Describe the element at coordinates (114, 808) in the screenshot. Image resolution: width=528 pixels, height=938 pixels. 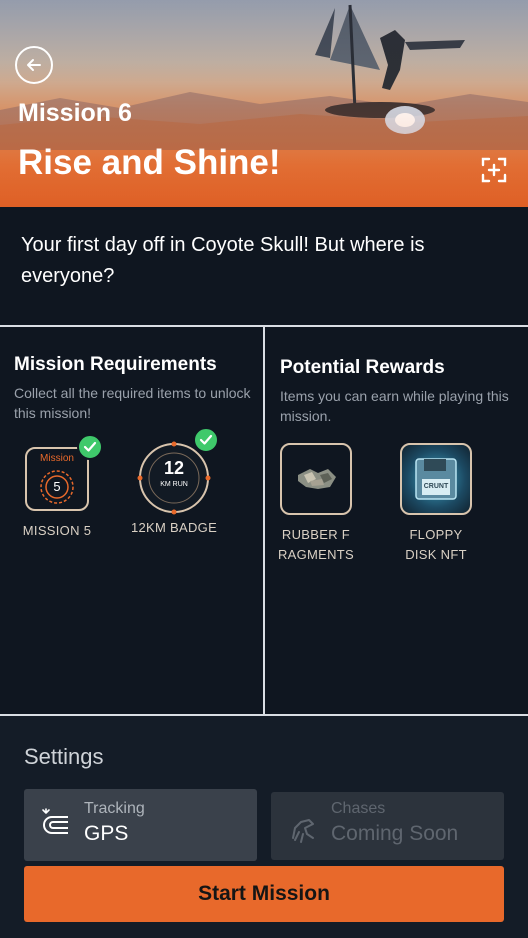
I see `tracking-label: Tracking` at that location.